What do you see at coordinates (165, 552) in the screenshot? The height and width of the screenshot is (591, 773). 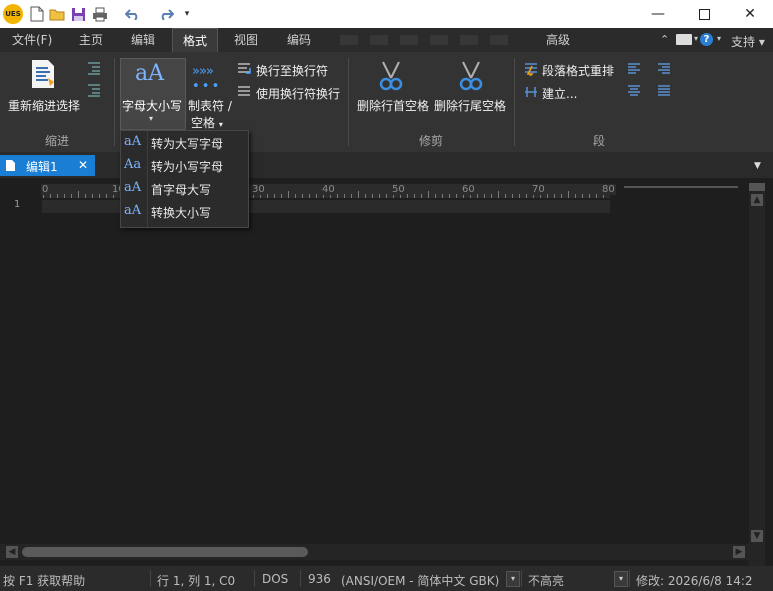 I see `horizontal-scroll-thumb` at bounding box center [165, 552].